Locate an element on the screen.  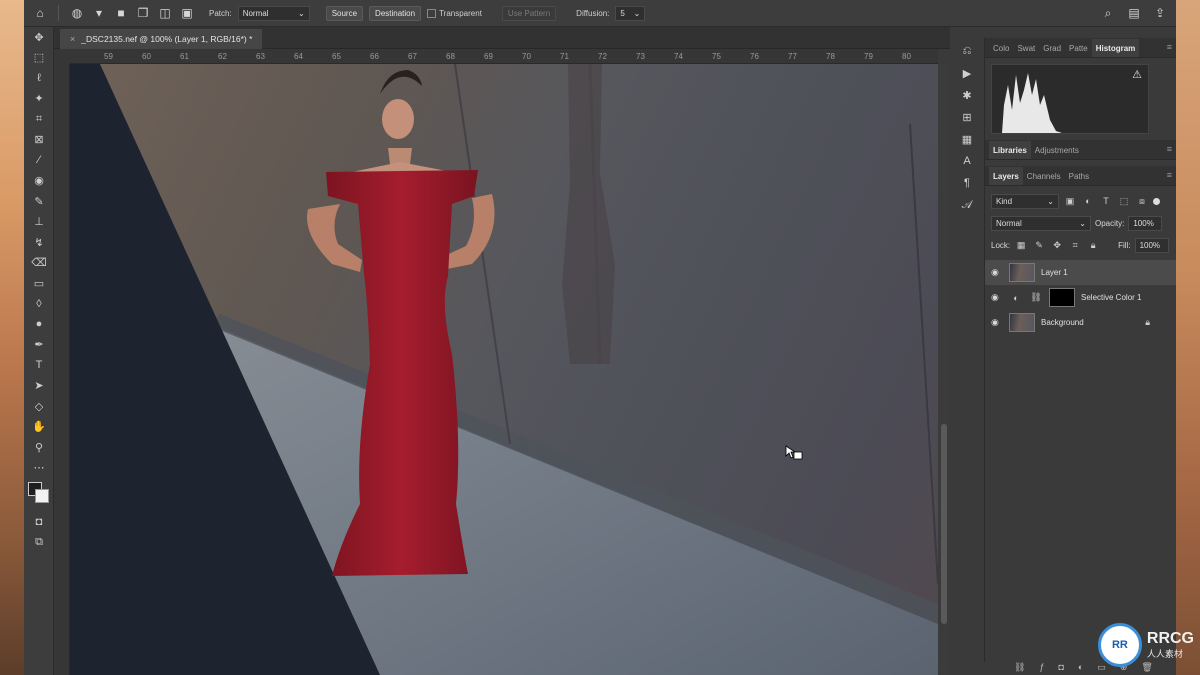
history-brush-icon: ↯ is located at coordinates (39, 242).